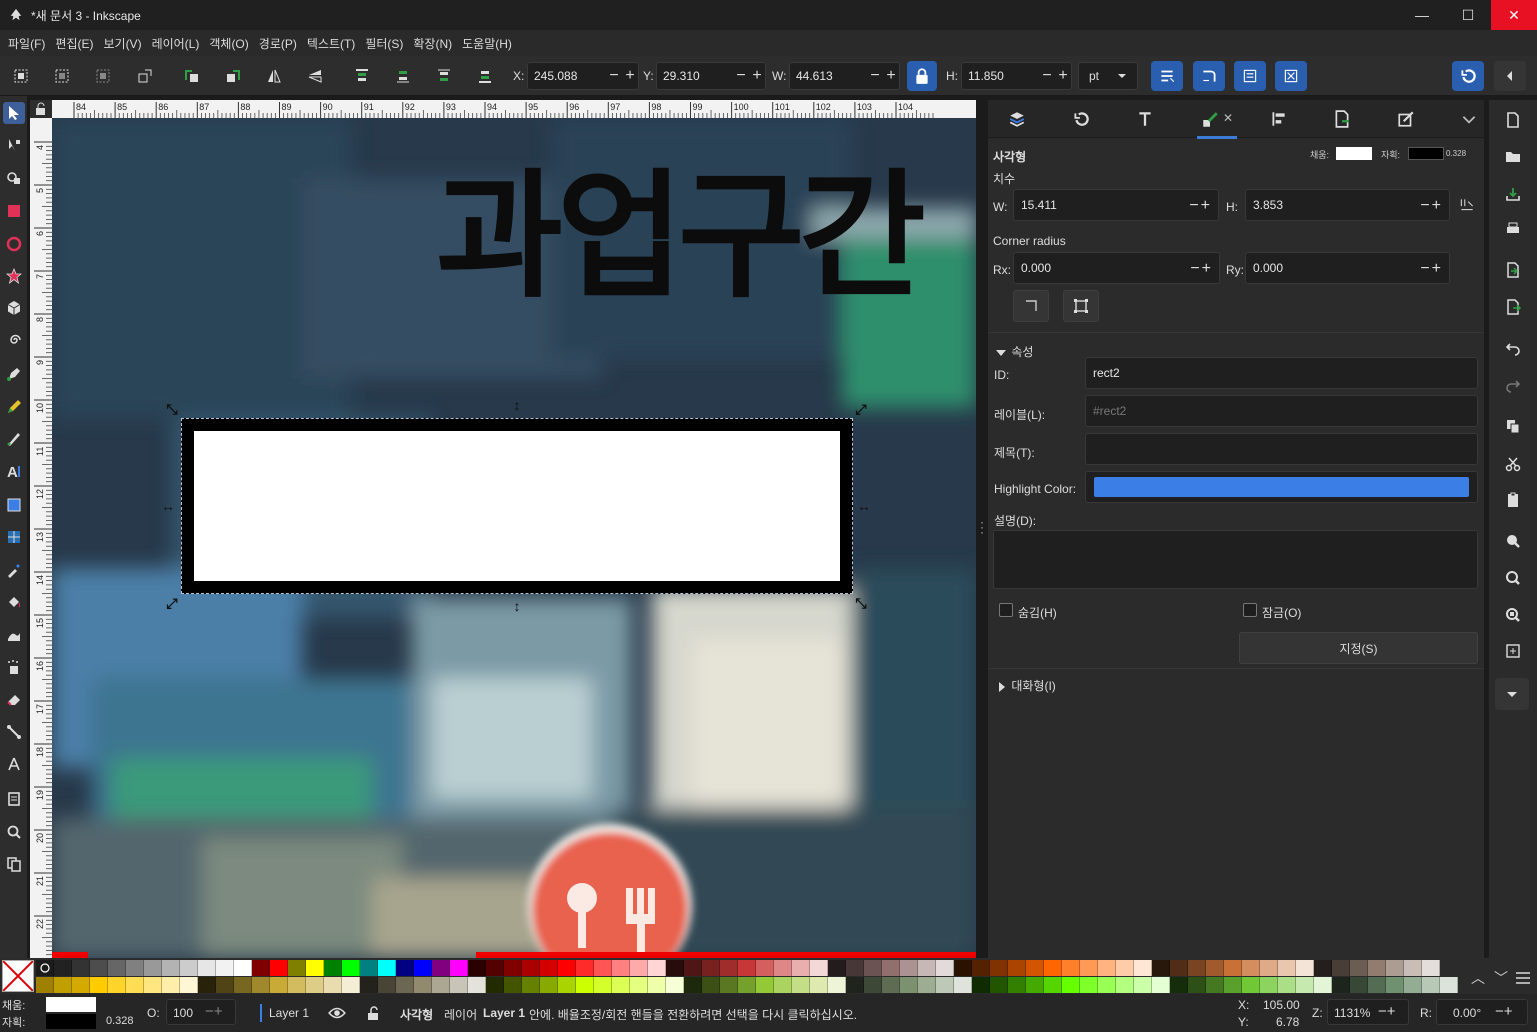 This screenshot has height=1032, width=1537. I want to click on h-increment: +, so click(1063, 76).